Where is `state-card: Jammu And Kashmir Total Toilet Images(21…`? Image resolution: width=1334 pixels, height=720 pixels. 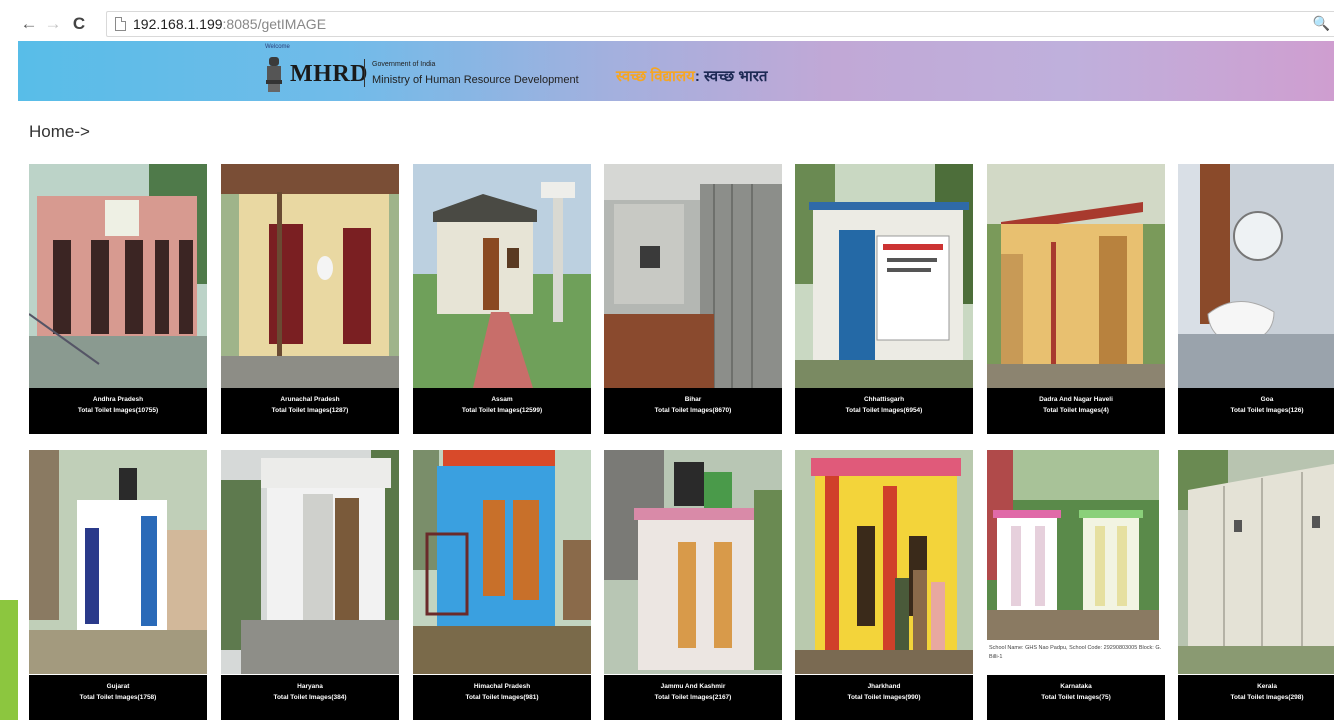 state-card: Jammu And Kashmir Total Toilet Images(21… is located at coordinates (693, 585).